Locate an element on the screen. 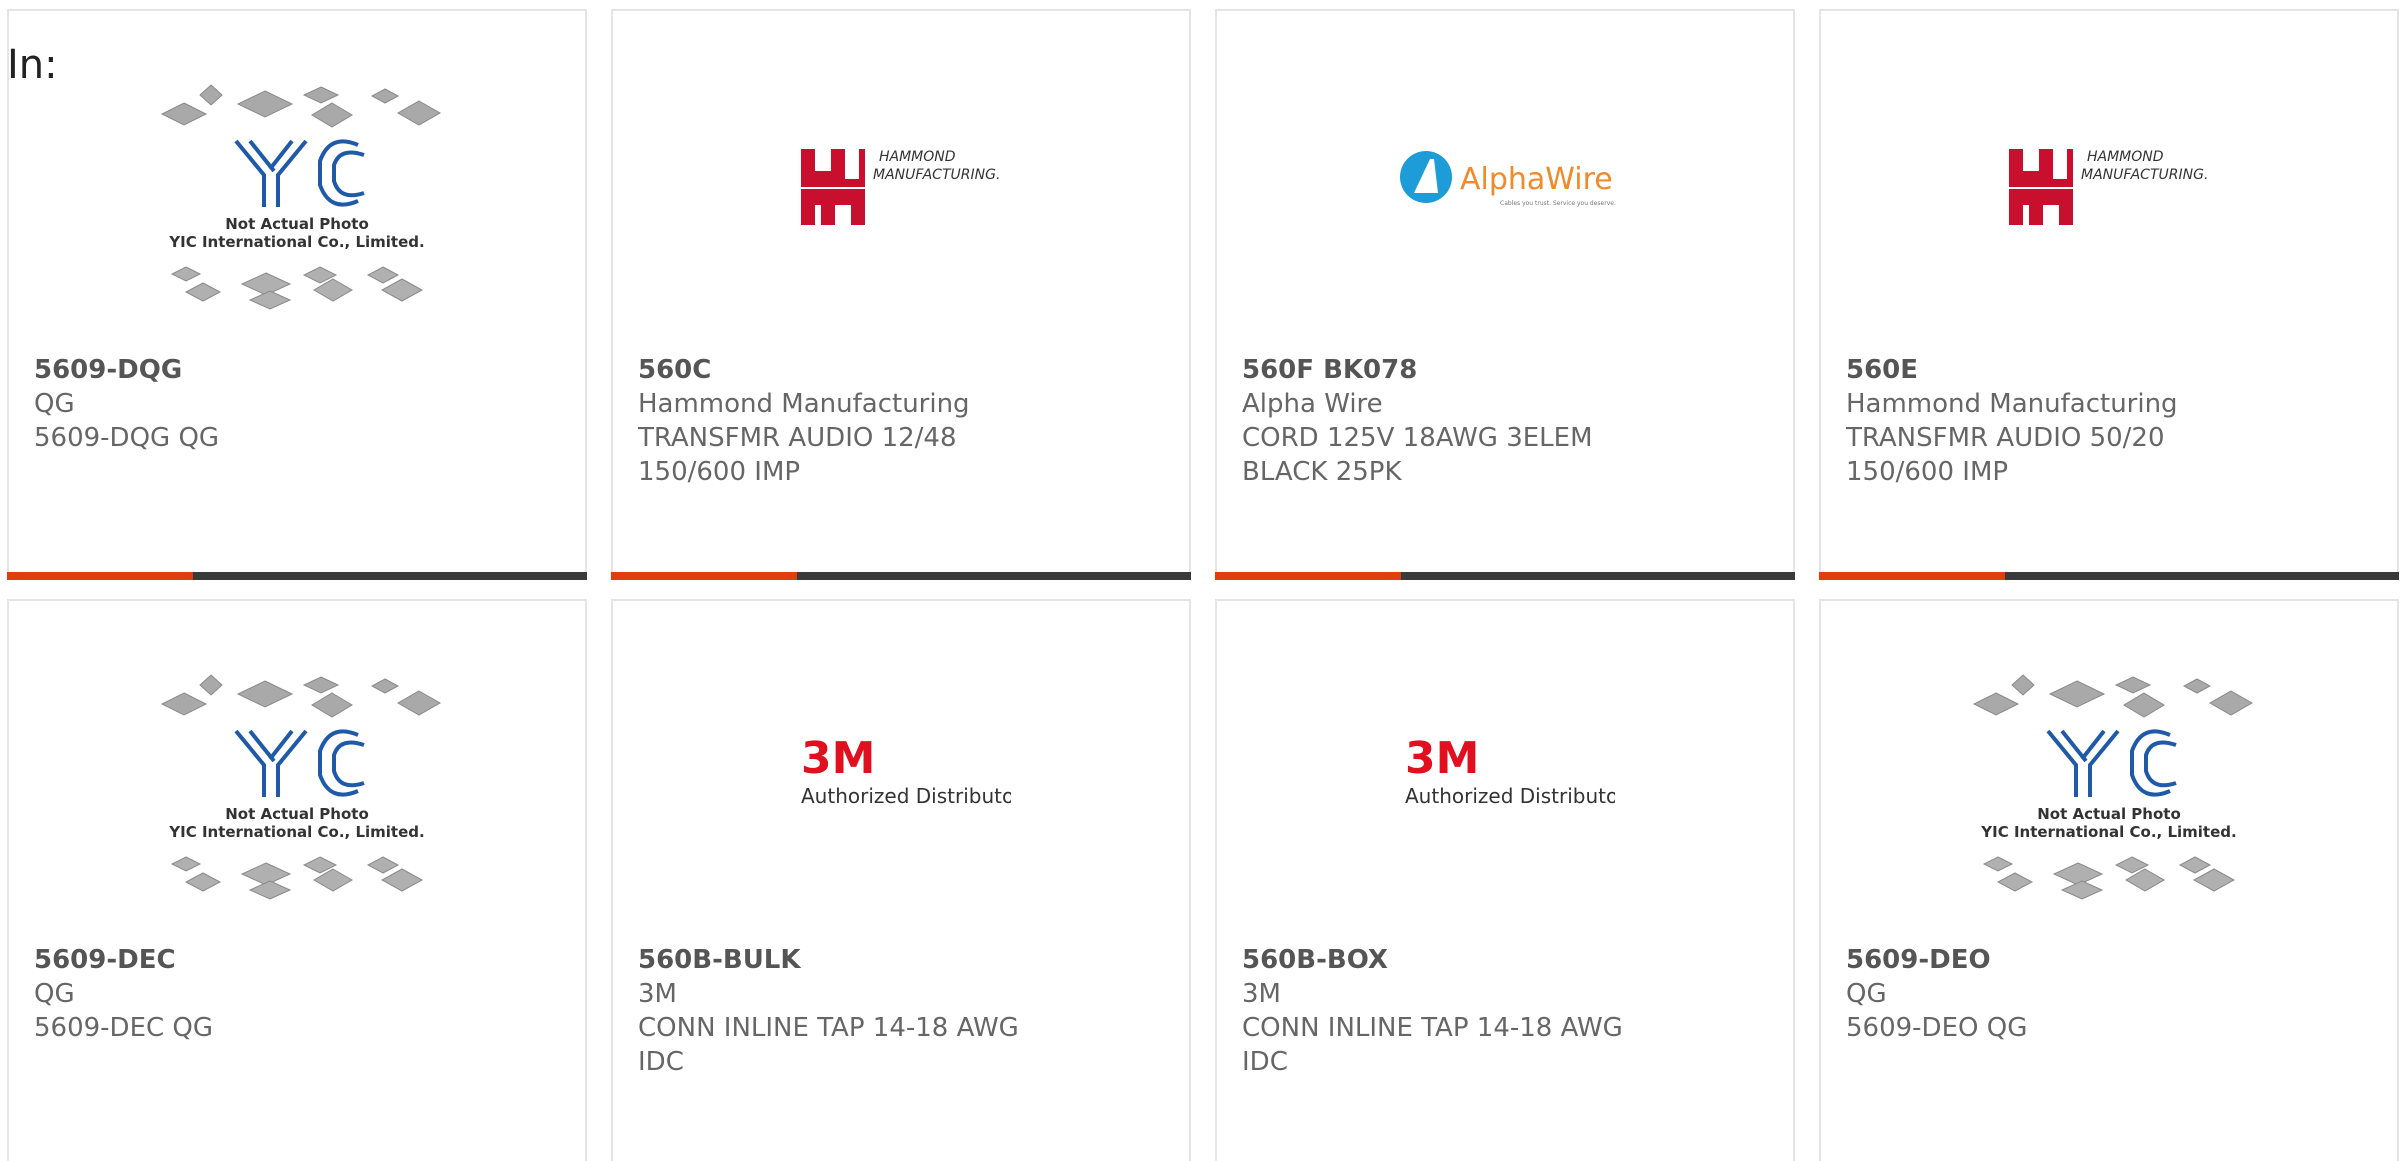 The height and width of the screenshot is (1161, 2403). filter-label: In: is located at coordinates (32, 65).